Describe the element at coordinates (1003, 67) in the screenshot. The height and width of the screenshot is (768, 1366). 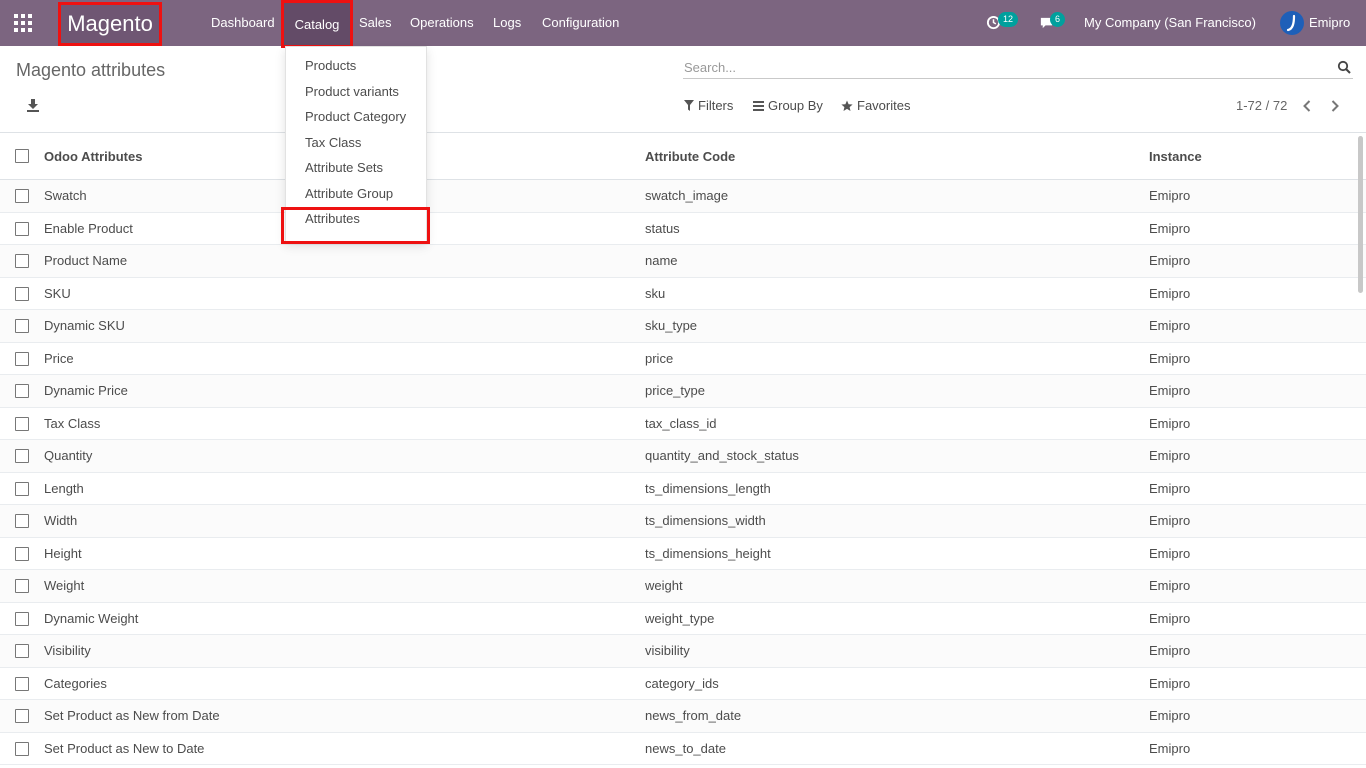
I see `search-input` at that location.